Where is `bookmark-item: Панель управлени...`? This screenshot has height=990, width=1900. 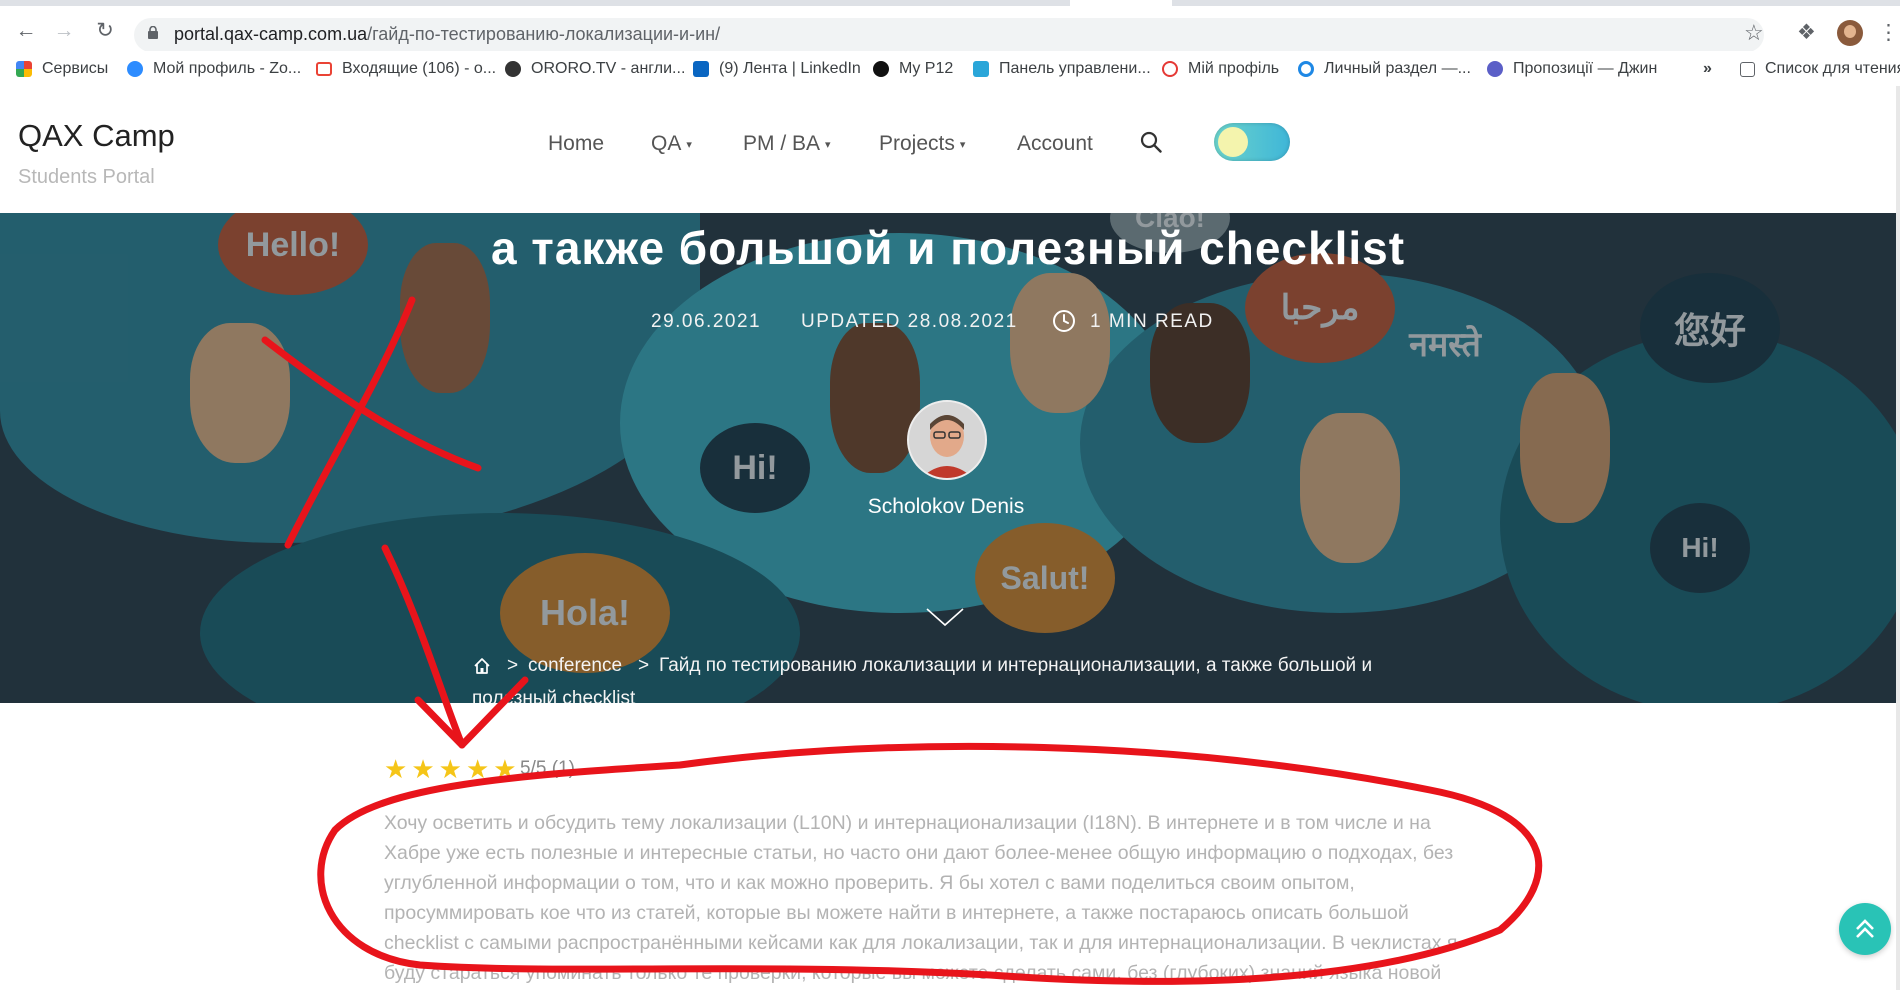
bookmark-item: Панель управлени... is located at coordinates (1062, 69).